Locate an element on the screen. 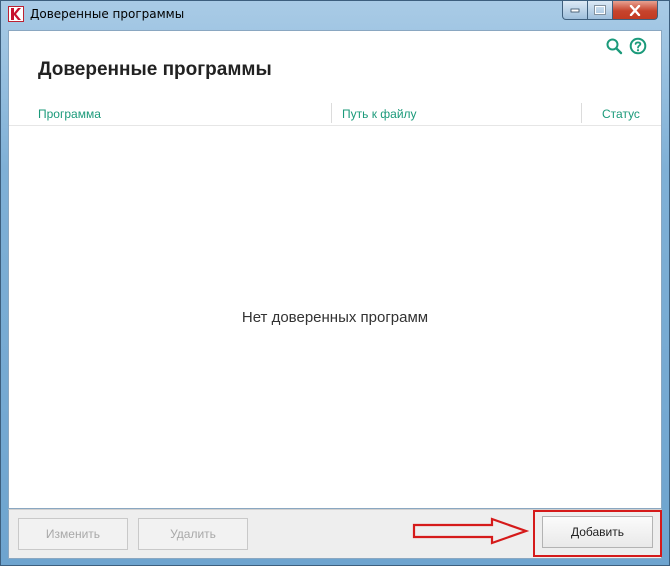 This screenshot has width=670, height=566. column-header-program: Программа is located at coordinates (69, 114).